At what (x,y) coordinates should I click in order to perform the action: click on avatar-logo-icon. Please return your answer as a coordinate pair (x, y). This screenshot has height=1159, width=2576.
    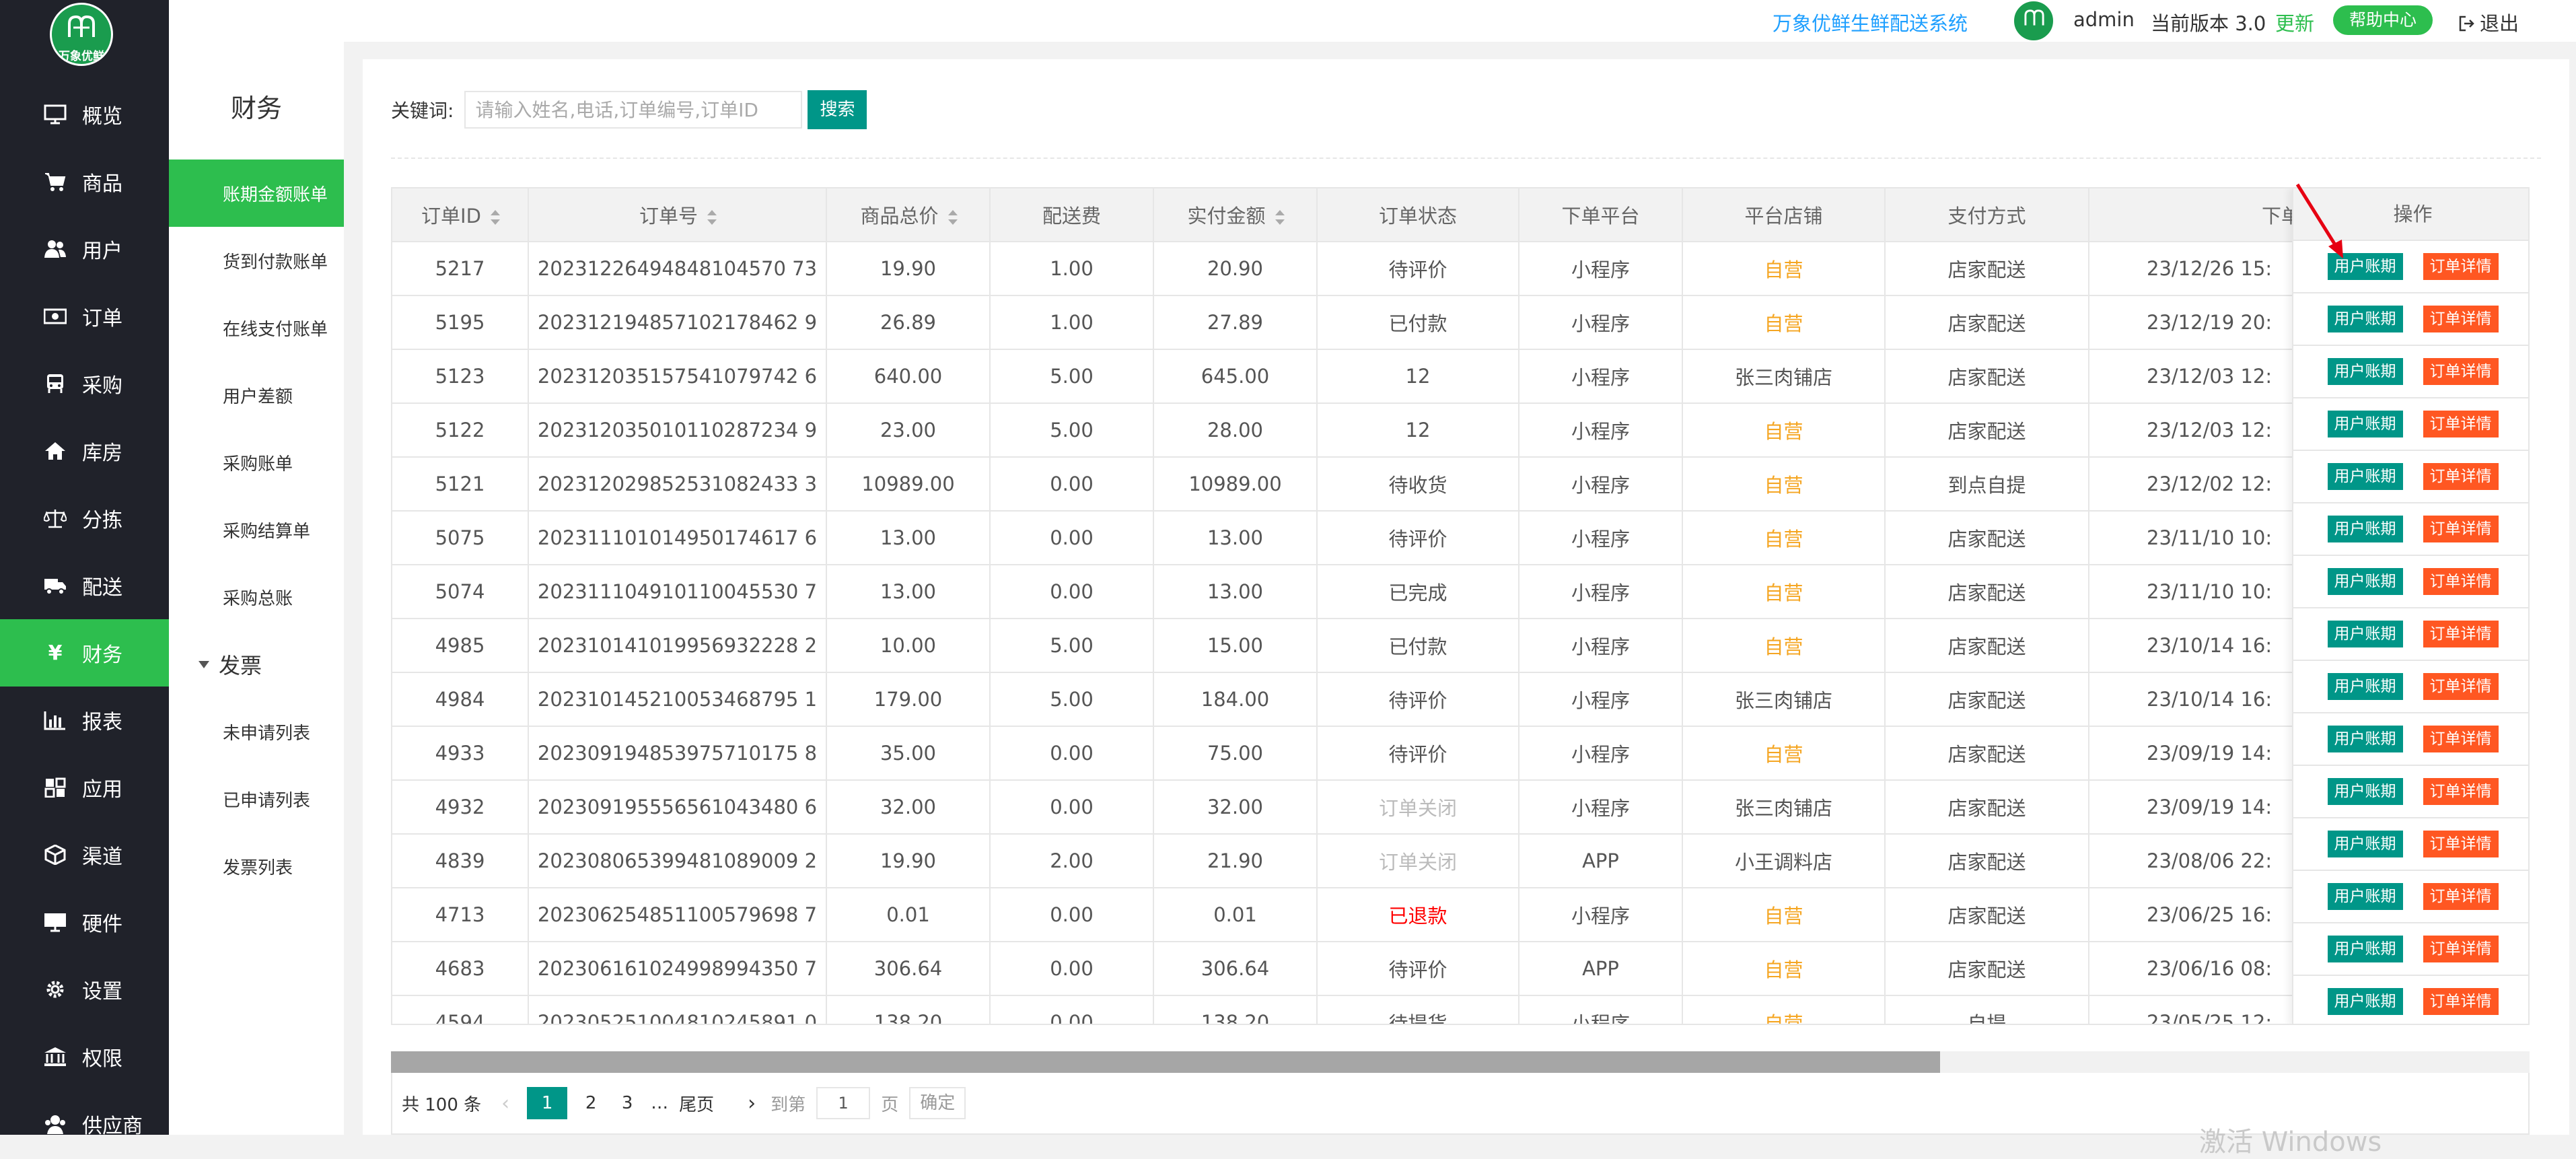
    Looking at the image, I should click on (2034, 17).